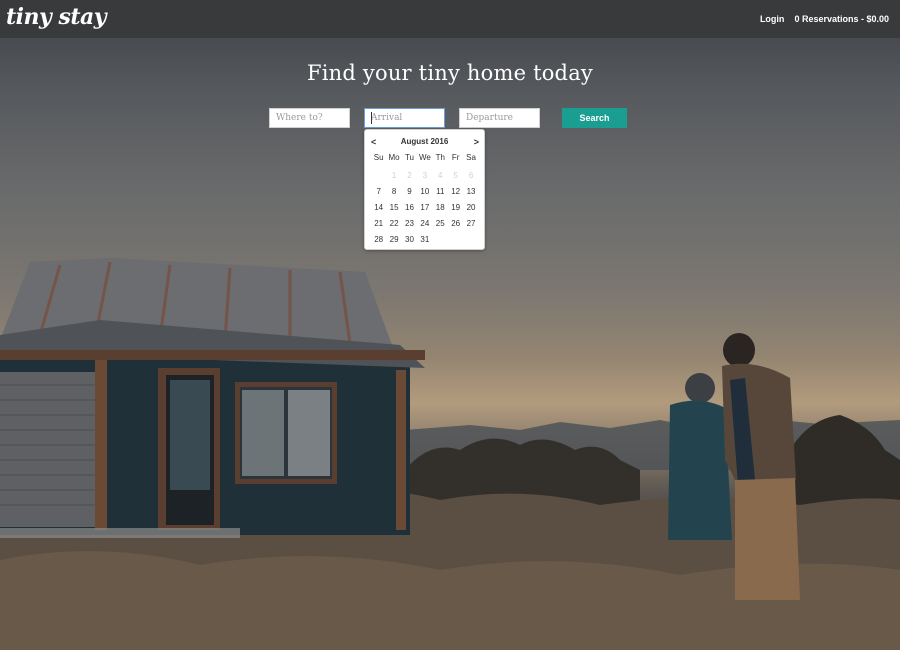 The width and height of the screenshot is (900, 650). Describe the element at coordinates (424, 224) in the screenshot. I see `calendar-day: 24` at that location.